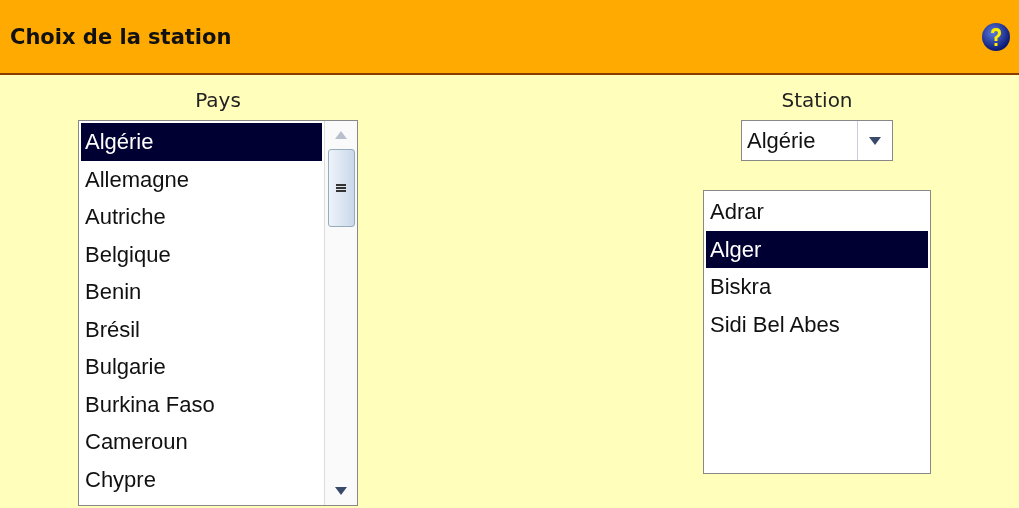  I want to click on country-dropdown: Algérie, so click(817, 140).